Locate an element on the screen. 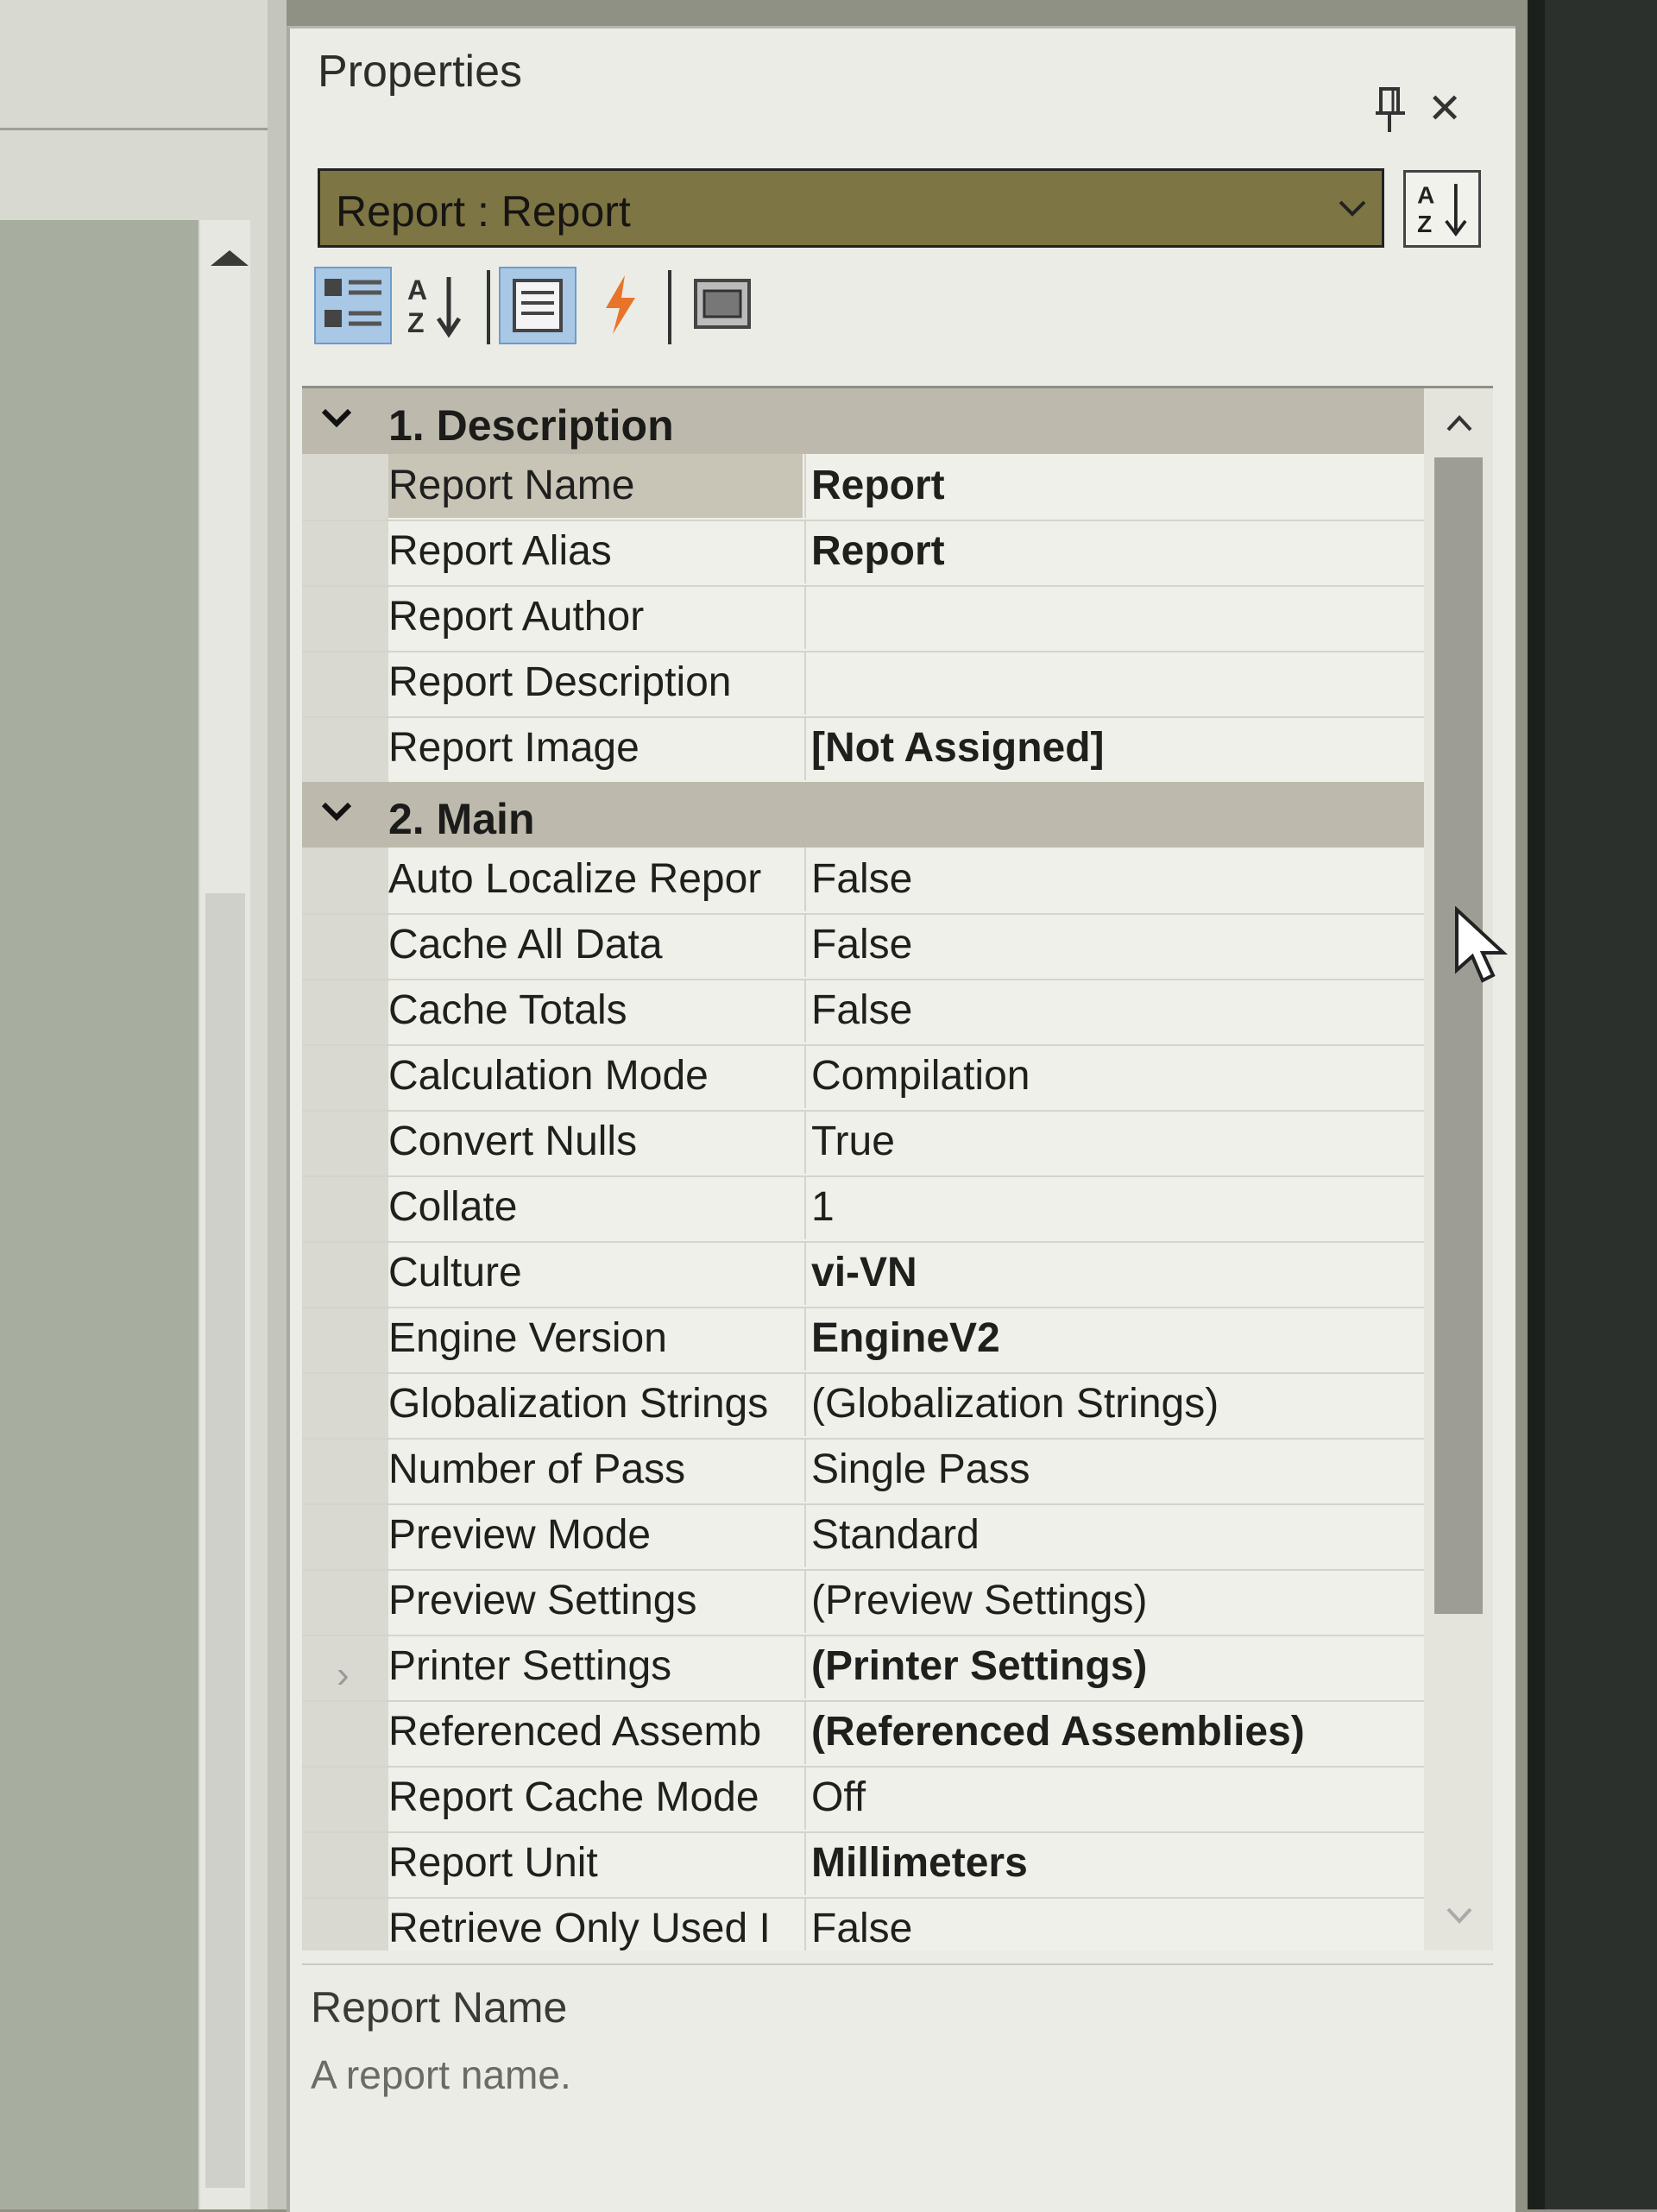 The height and width of the screenshot is (2212, 1657). property-row: Report Cache Mode Off is located at coordinates (863, 1800).